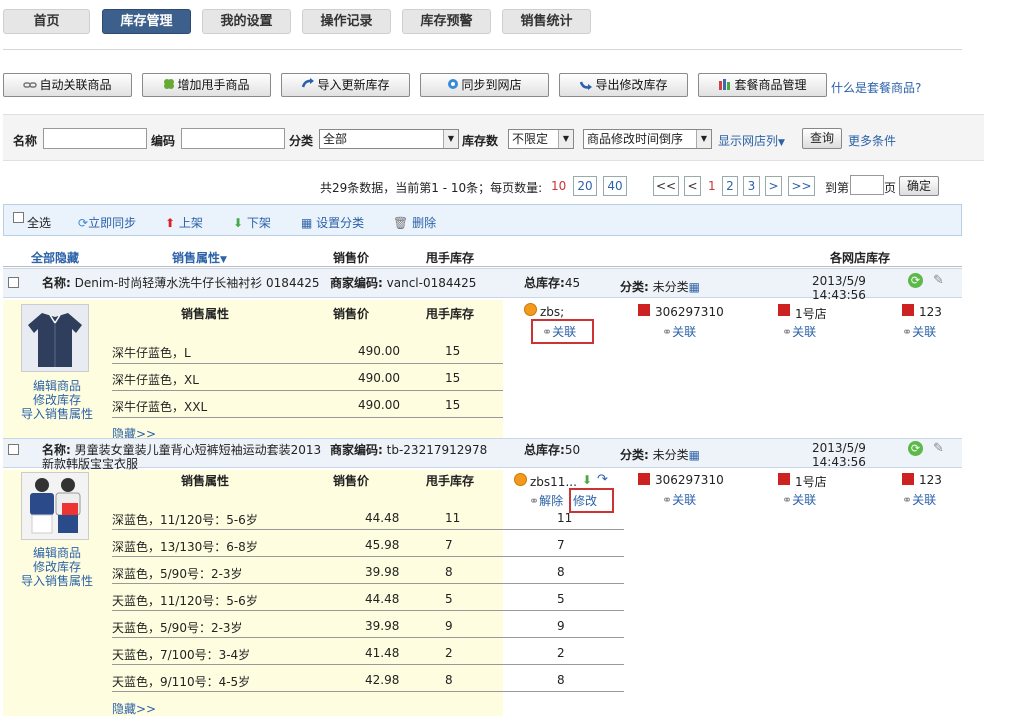 The width and height of the screenshot is (1010, 717). What do you see at coordinates (252, 222) in the screenshot?
I see `list-off-action: ⬇ 下架` at bounding box center [252, 222].